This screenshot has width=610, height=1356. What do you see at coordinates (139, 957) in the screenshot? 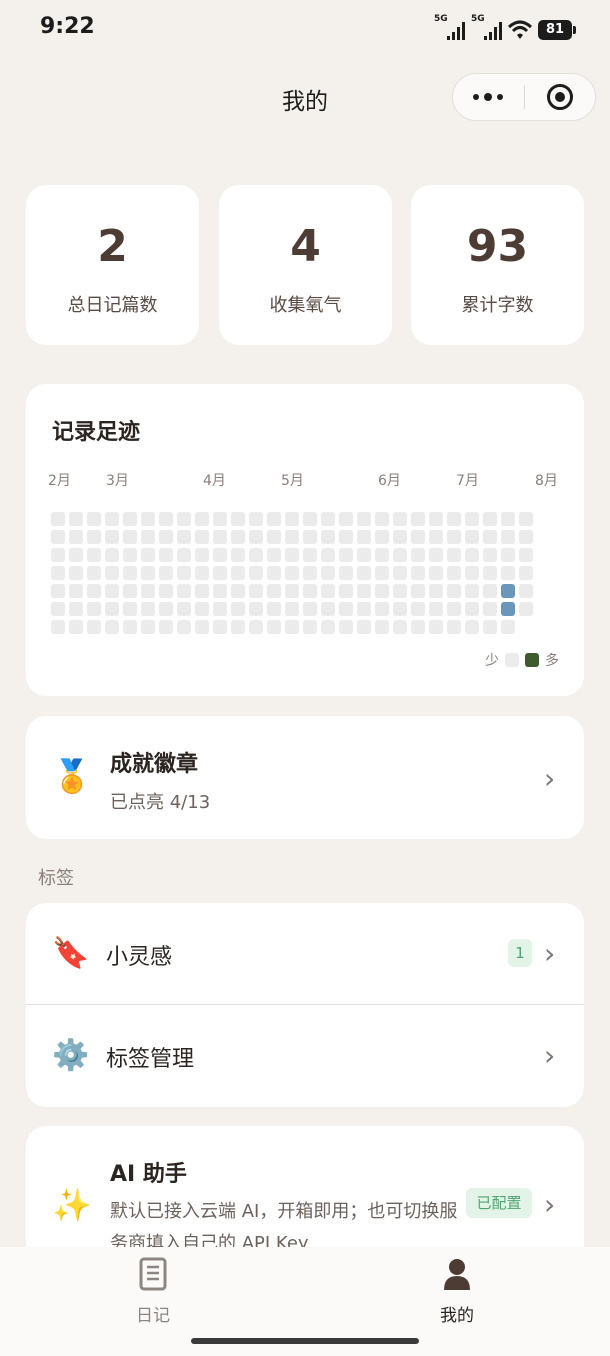
I see `tag-label: 小灵感` at bounding box center [139, 957].